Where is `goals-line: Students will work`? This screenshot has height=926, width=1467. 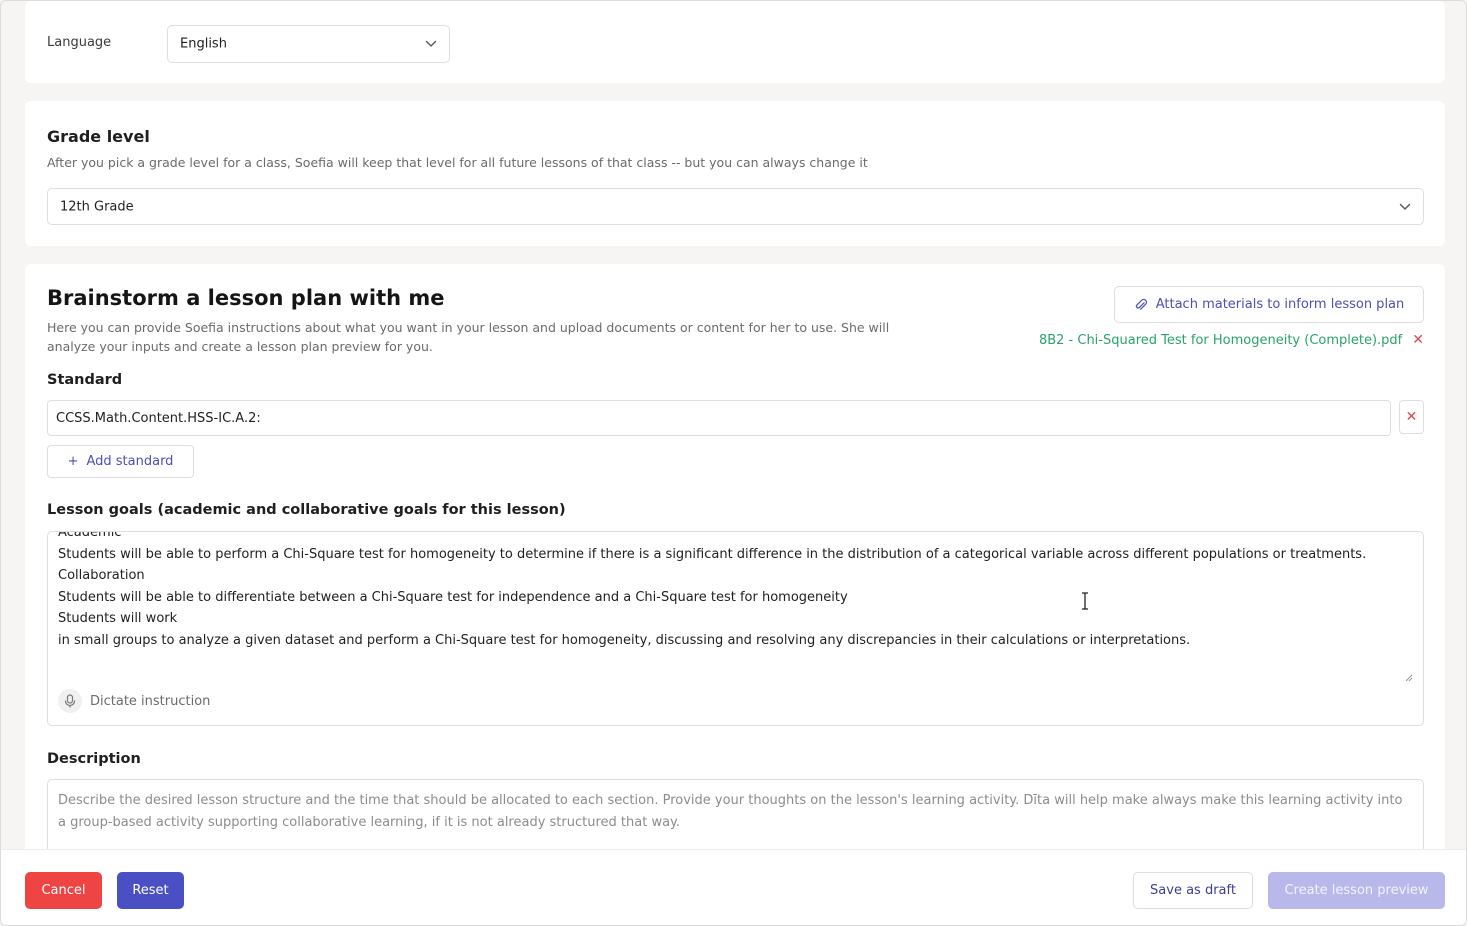
goals-line: Students will work is located at coordinates (118, 618).